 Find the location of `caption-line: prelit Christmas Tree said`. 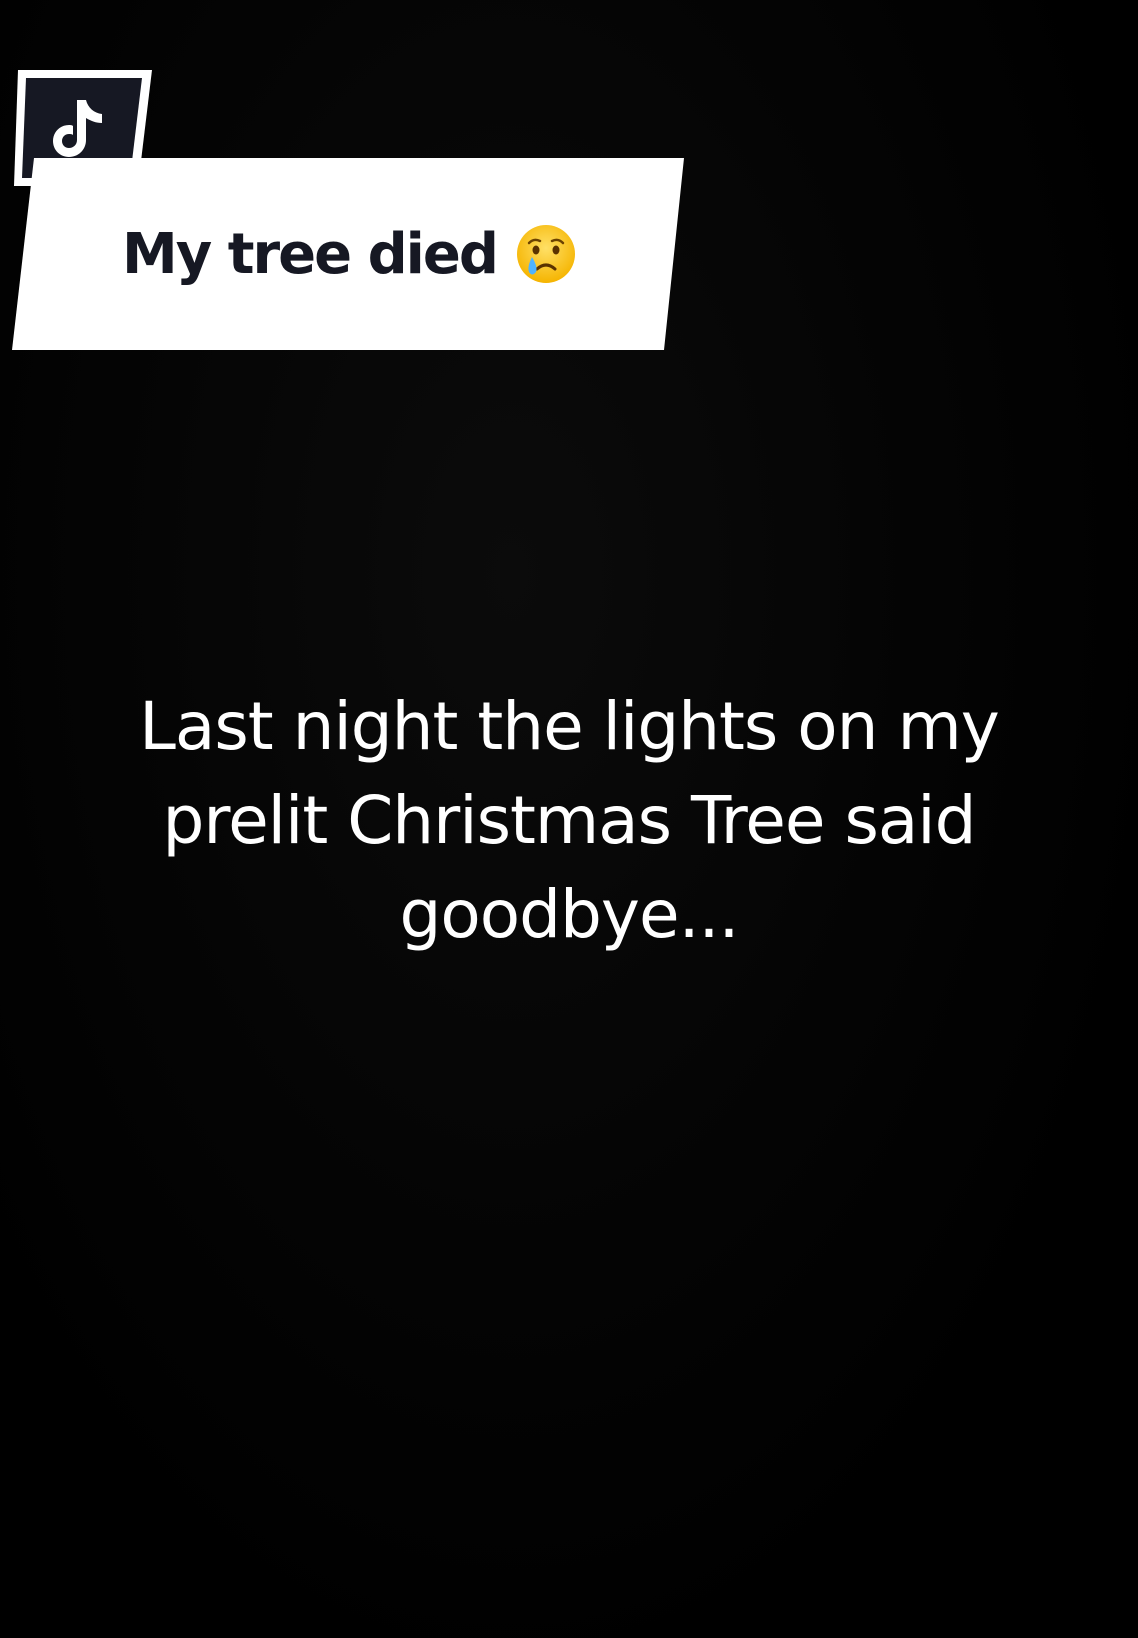

caption-line: prelit Christmas Tree said is located at coordinates (569, 820).